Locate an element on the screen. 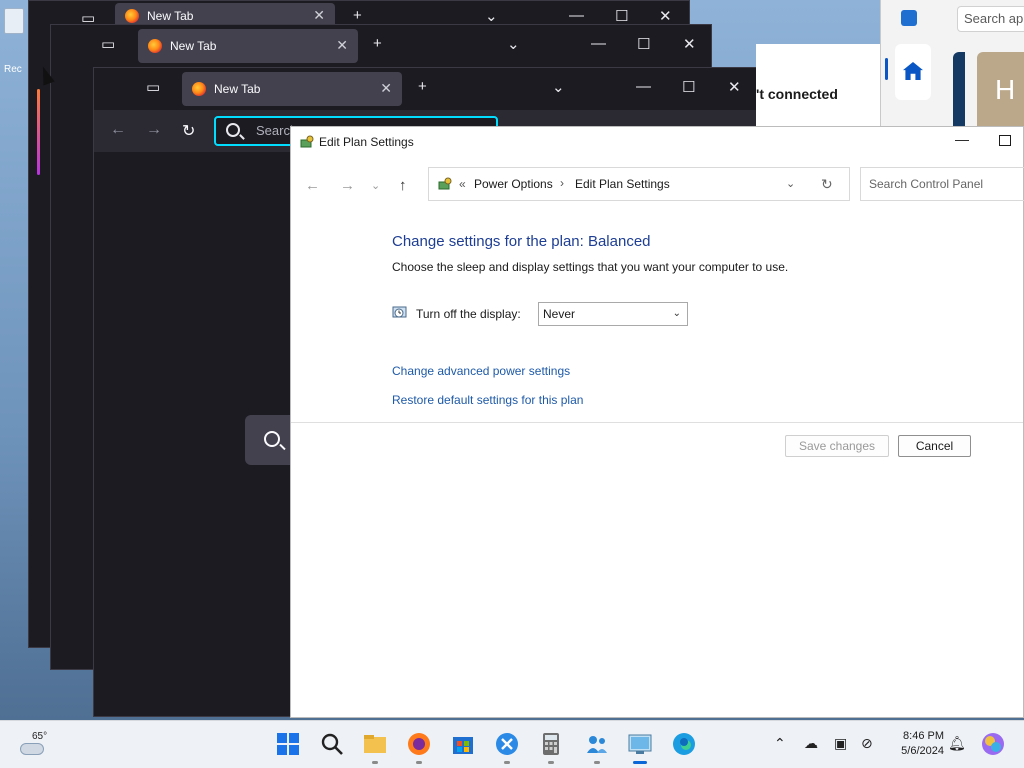  calculator-icon is located at coordinates (551, 747).